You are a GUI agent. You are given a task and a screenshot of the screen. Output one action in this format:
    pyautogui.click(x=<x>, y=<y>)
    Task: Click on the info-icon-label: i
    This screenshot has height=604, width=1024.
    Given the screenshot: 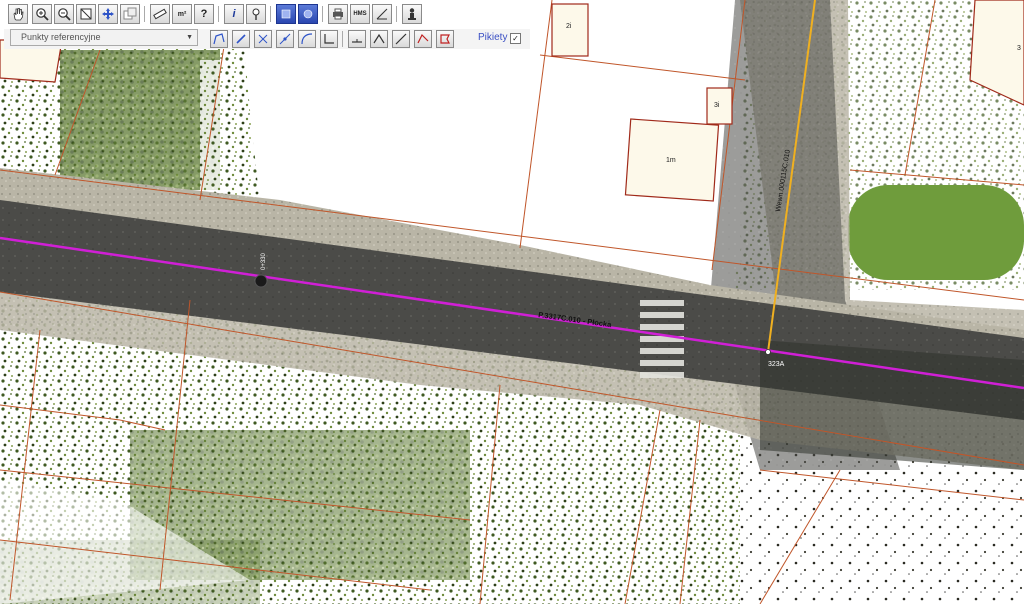 What is the action you would take?
    pyautogui.click(x=234, y=14)
    